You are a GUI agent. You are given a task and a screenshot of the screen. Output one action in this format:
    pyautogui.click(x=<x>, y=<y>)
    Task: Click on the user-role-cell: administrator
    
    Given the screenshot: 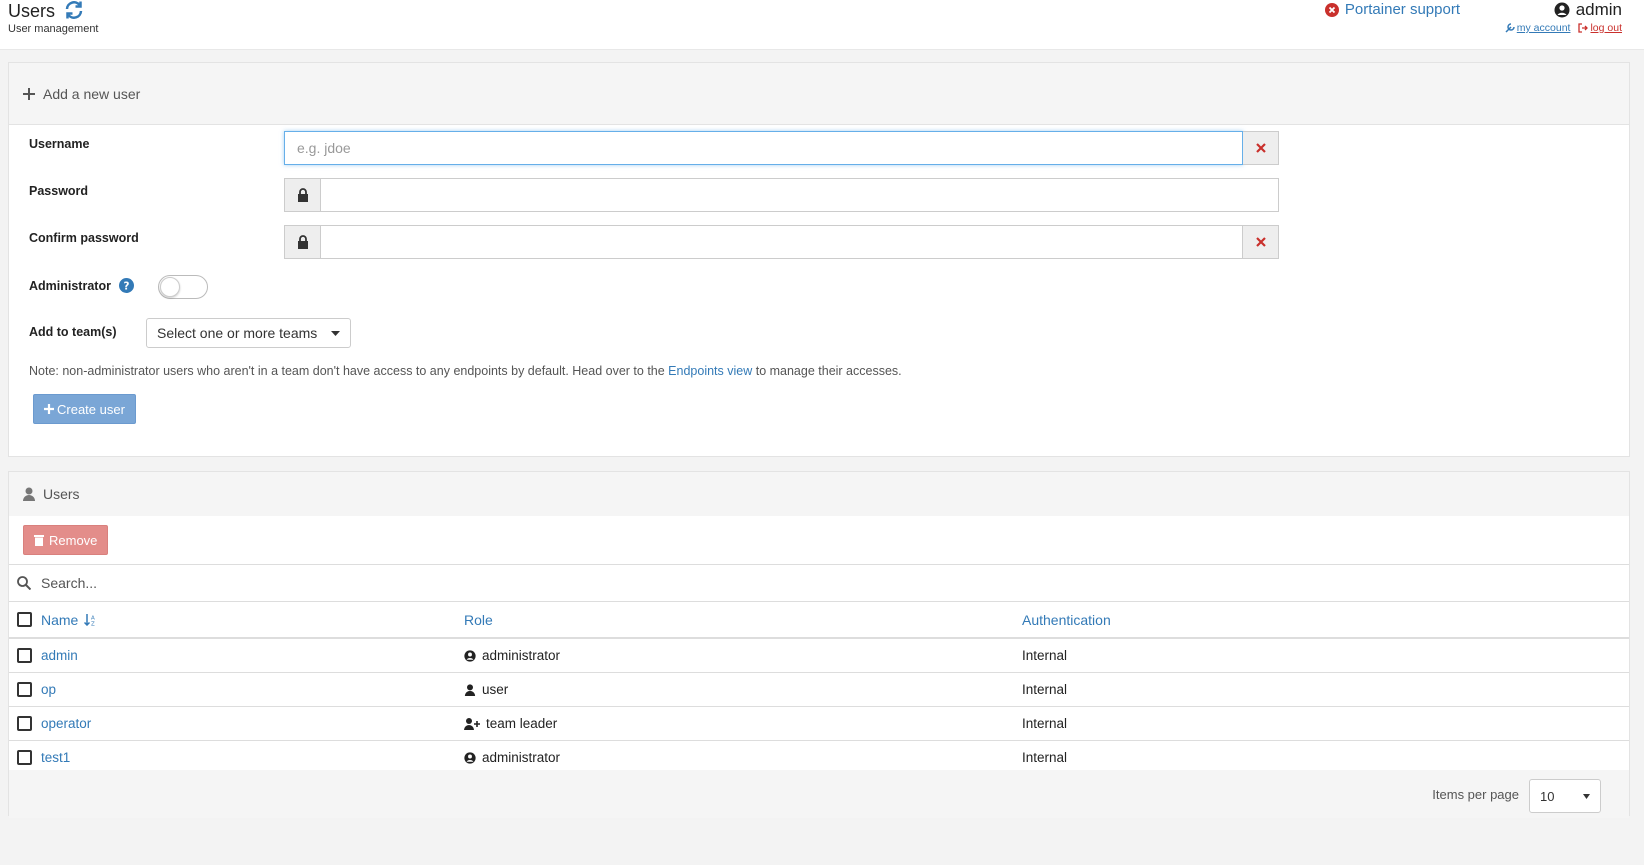 What is the action you would take?
    pyautogui.click(x=512, y=655)
    